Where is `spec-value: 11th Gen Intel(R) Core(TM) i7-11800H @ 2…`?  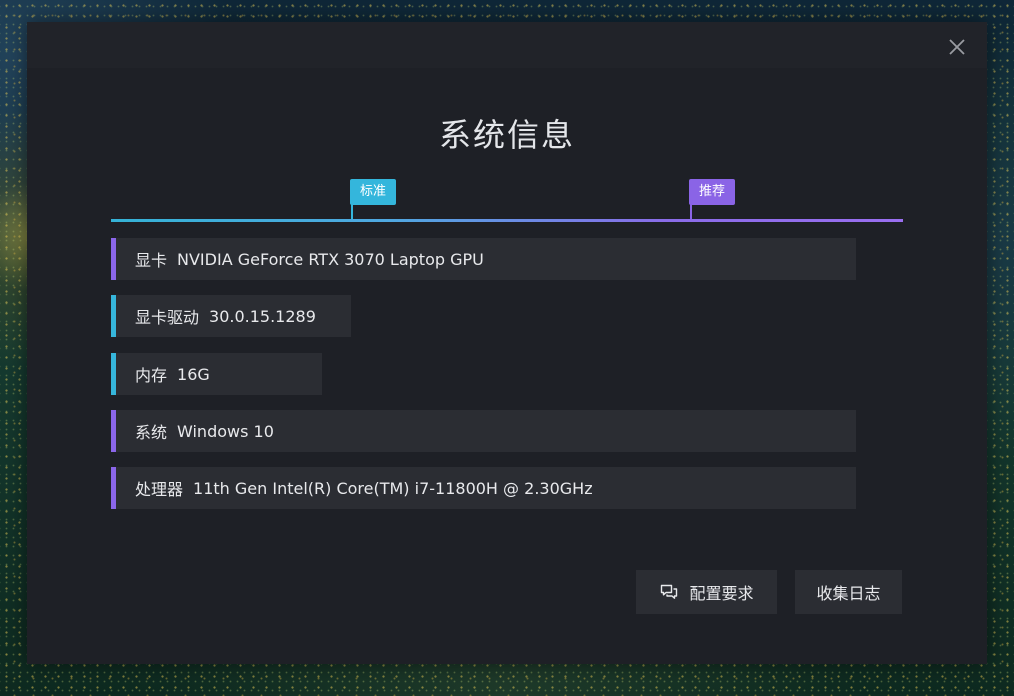
spec-value: 11th Gen Intel(R) Core(TM) i7-11800H @ 2… is located at coordinates (393, 488).